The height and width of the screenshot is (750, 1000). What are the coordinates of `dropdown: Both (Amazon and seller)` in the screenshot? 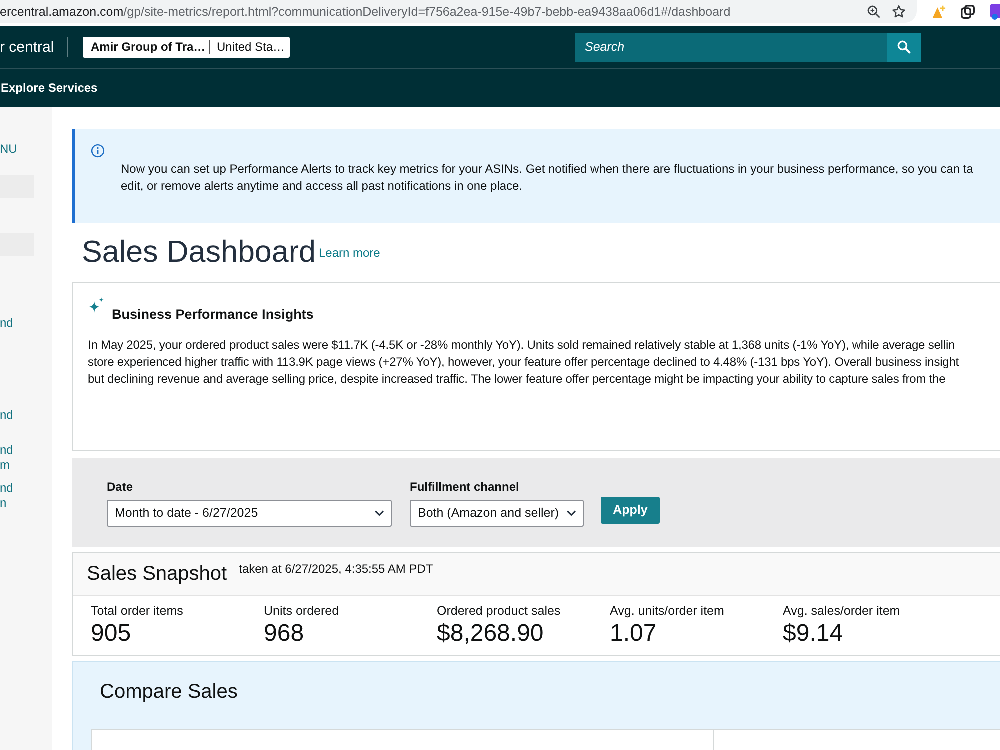 It's located at (497, 513).